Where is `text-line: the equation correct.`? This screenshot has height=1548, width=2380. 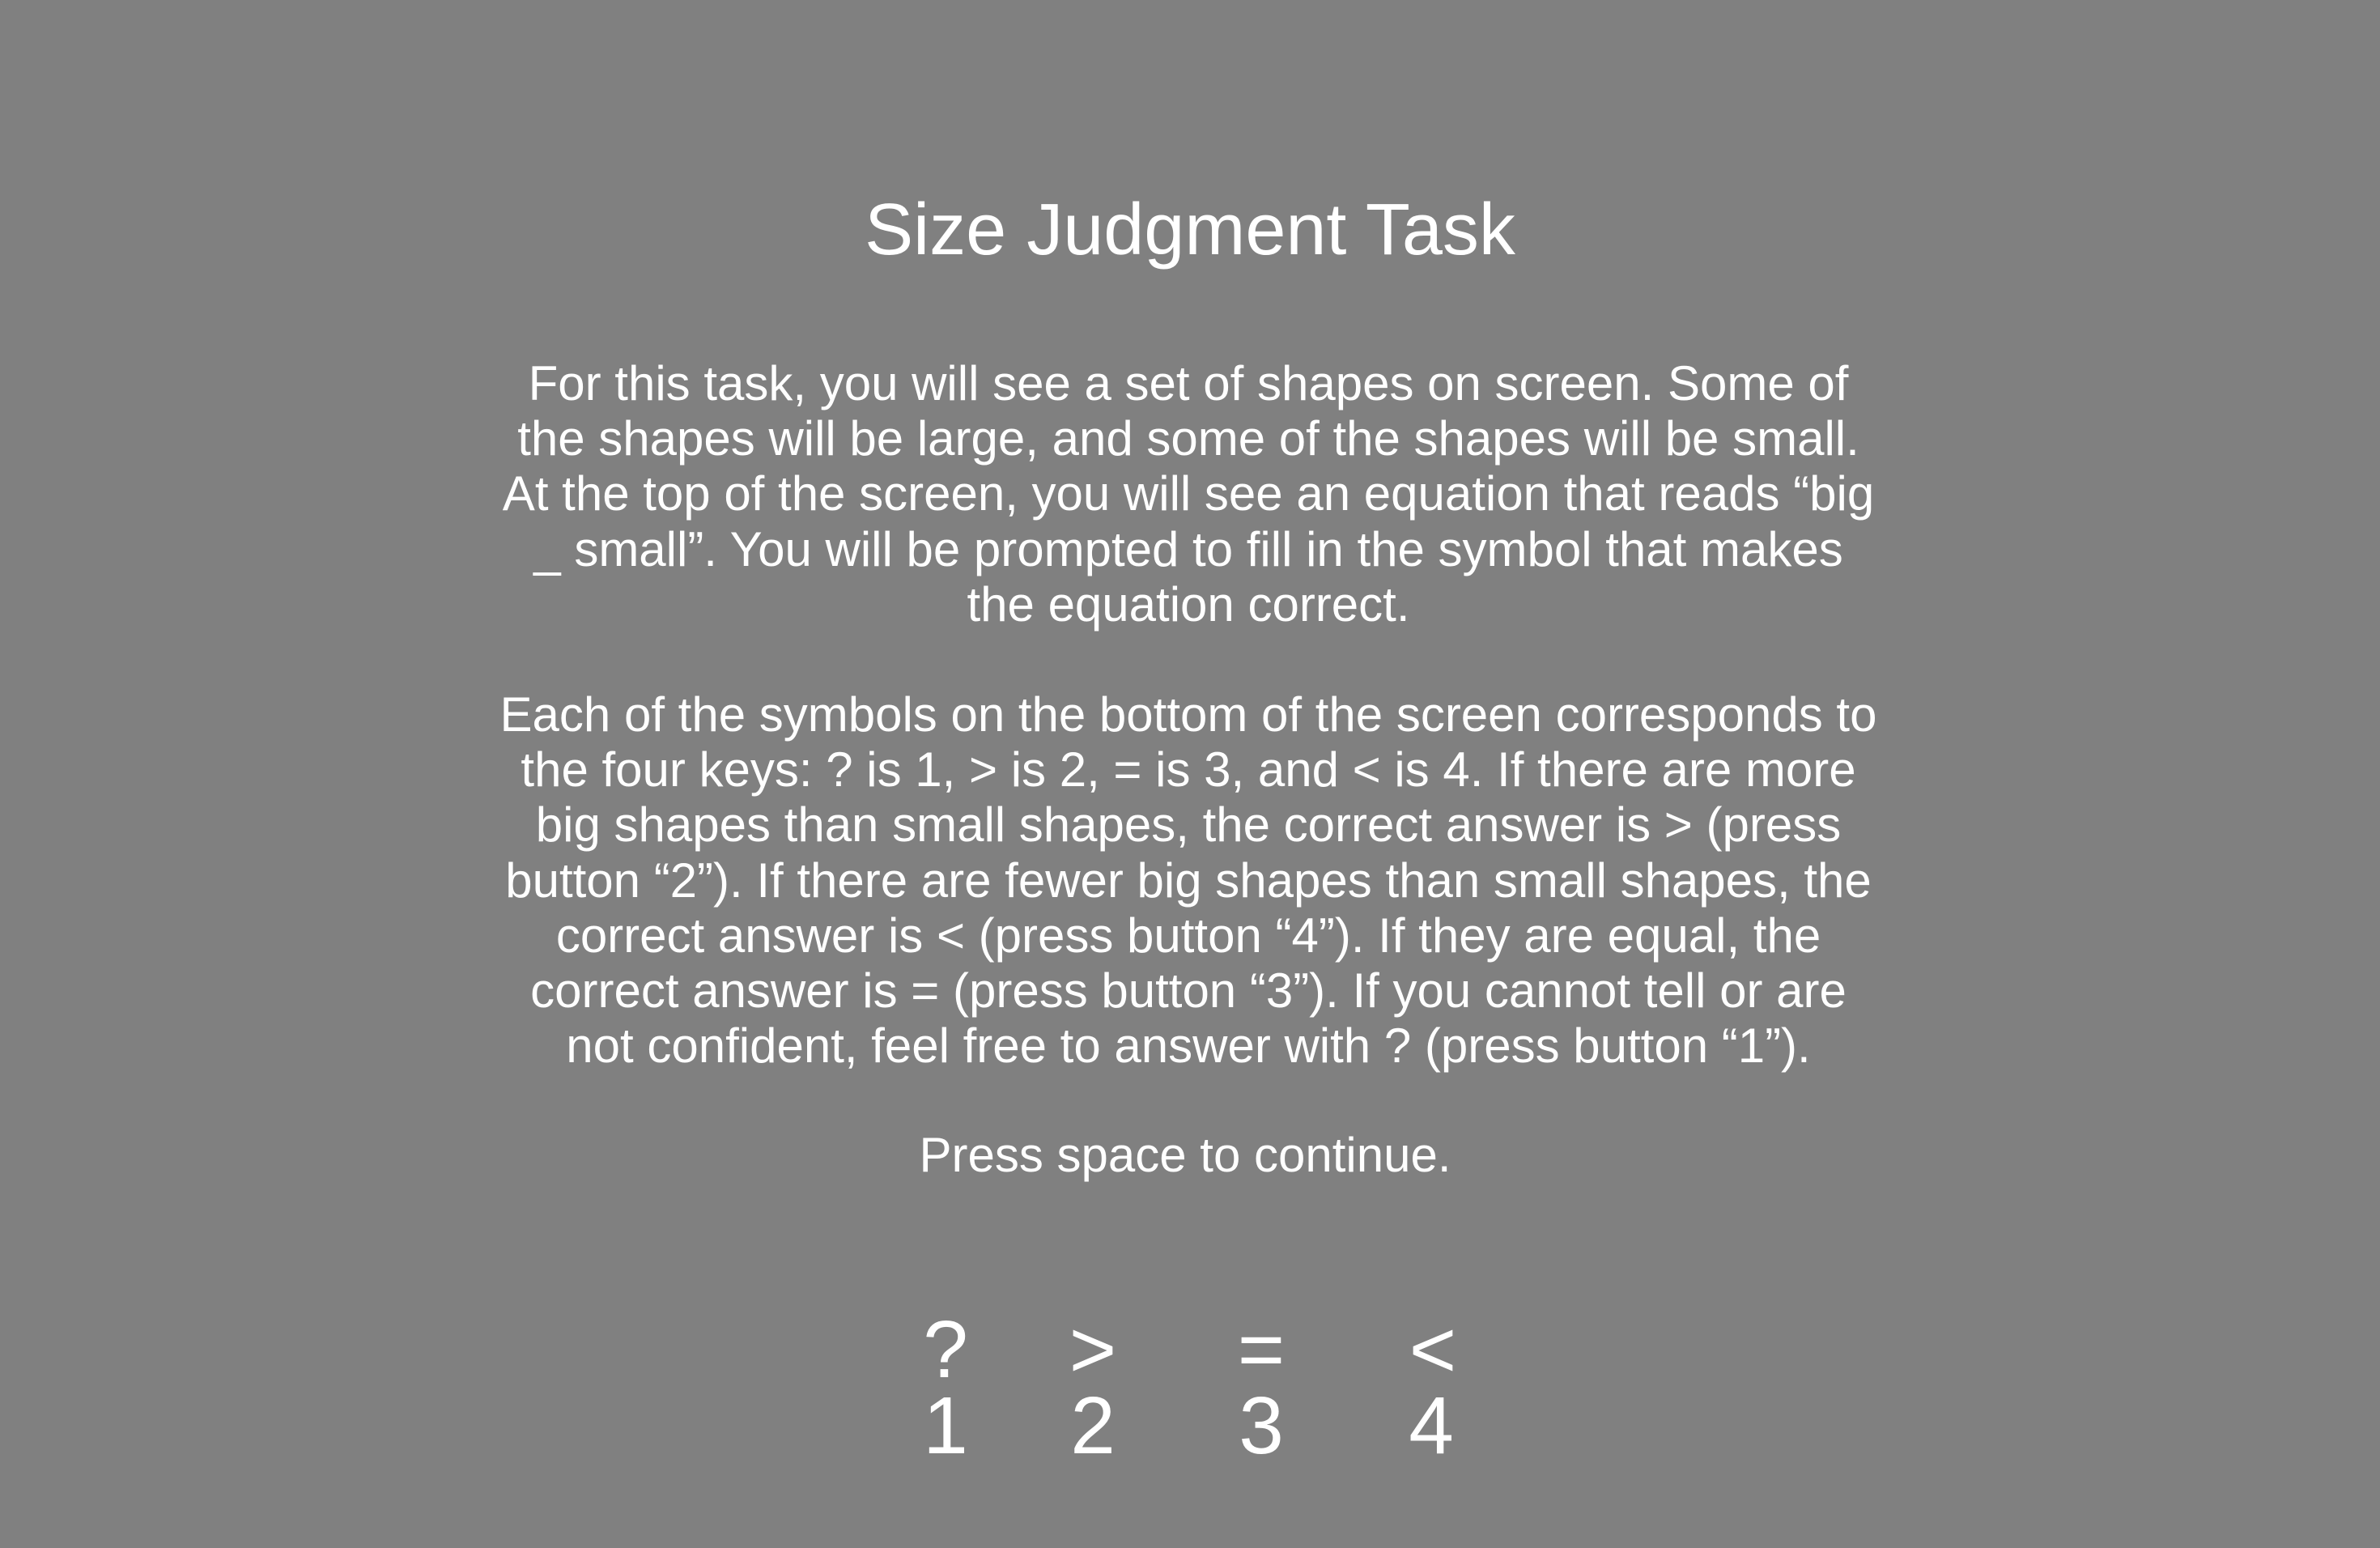
text-line: the equation correct. is located at coordinates (1188, 604).